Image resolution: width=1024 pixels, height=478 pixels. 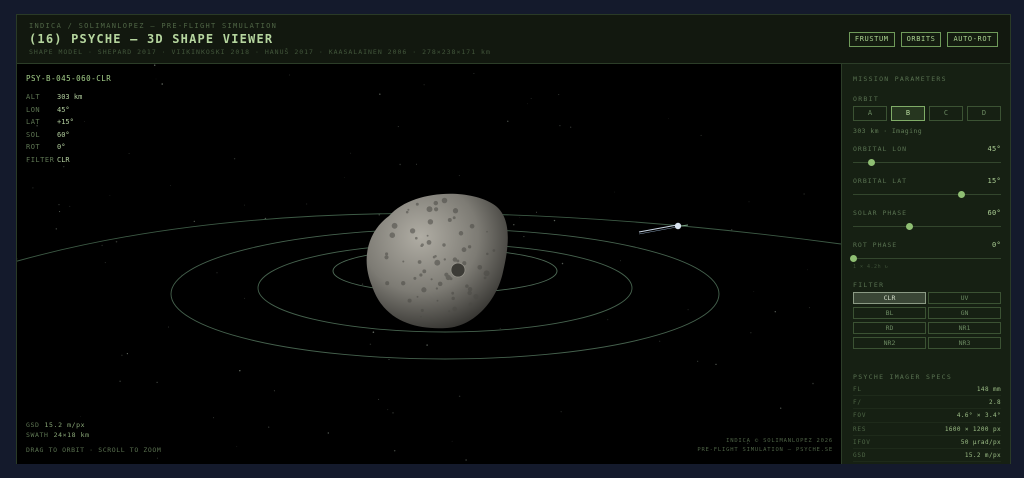 What do you see at coordinates (927, 149) in the screenshot?
I see `orbital-lon-label: ORBITAL LON 45°` at bounding box center [927, 149].